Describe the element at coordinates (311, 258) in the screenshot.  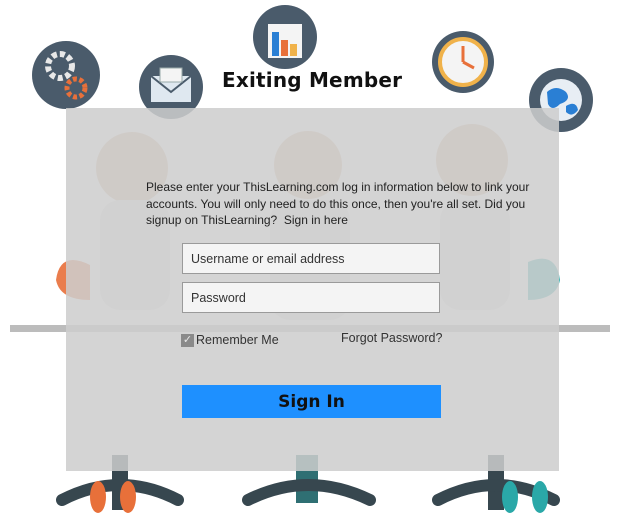
I see `username-input` at that location.